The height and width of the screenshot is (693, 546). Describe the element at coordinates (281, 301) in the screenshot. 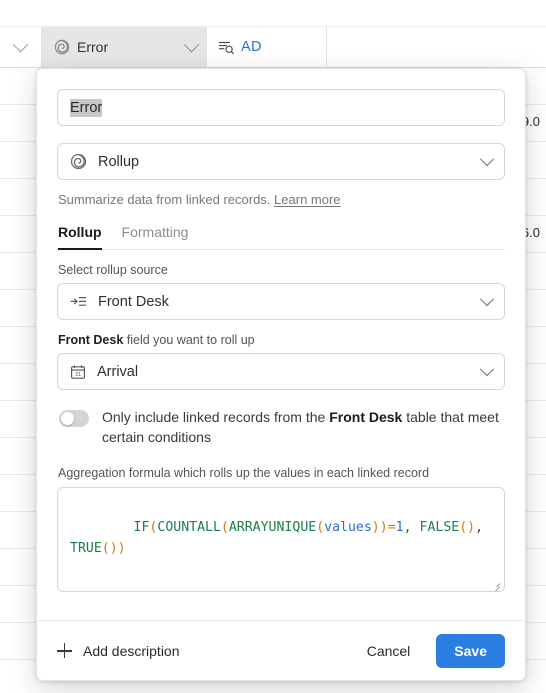

I see `rollup-source-select: Front Desk` at that location.